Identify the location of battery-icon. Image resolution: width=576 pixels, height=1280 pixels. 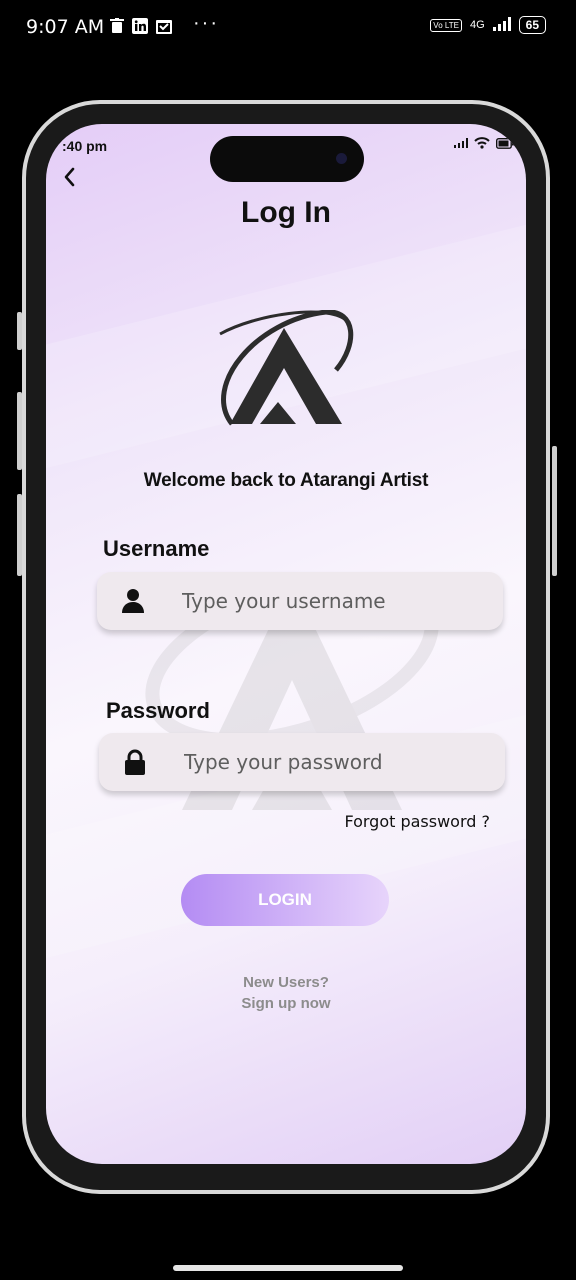
(505, 143).